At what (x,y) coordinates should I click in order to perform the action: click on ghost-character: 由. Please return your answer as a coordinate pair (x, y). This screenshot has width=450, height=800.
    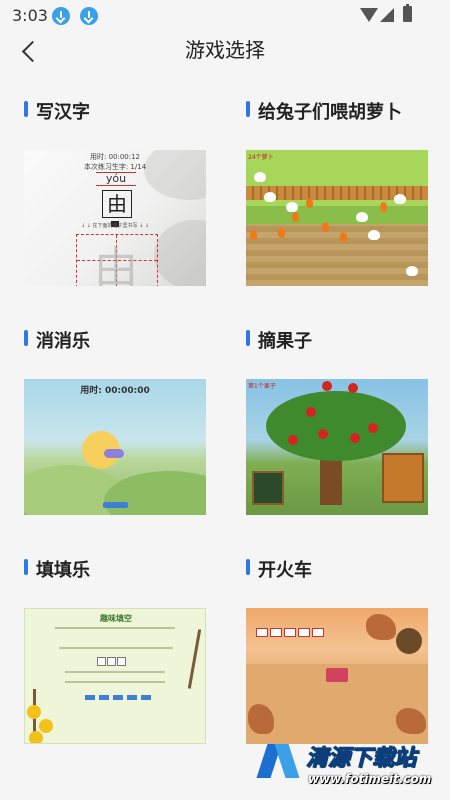
    Looking at the image, I should click on (116, 264).